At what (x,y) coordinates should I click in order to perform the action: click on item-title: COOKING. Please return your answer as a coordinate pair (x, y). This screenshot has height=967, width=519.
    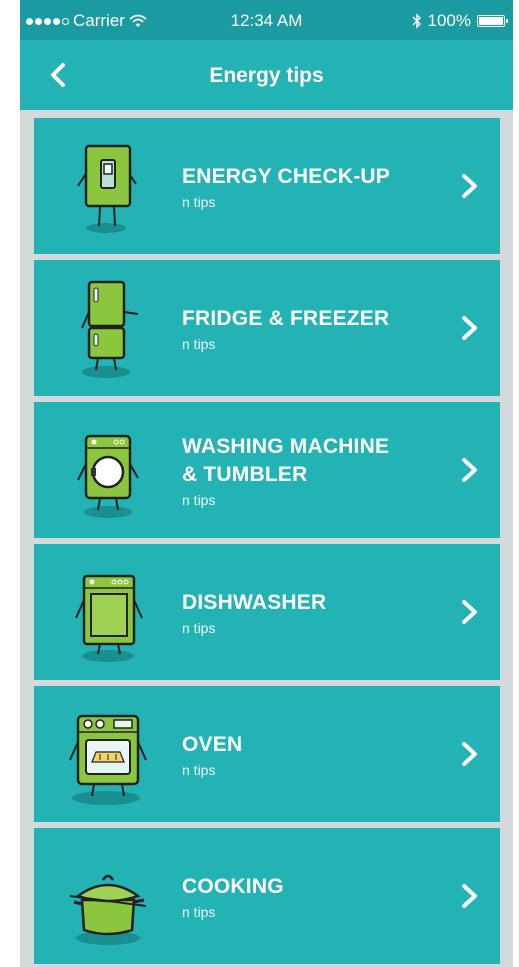
    Looking at the image, I should click on (233, 886).